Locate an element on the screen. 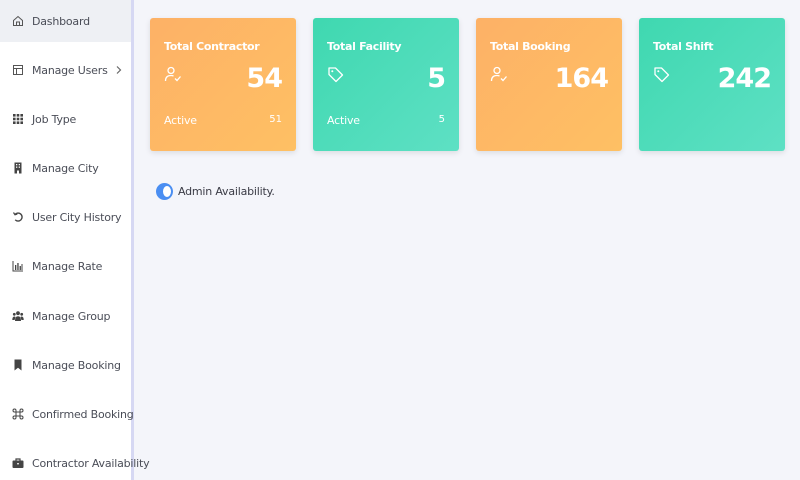  sidebar-item-label: Manage Group is located at coordinates (71, 316).